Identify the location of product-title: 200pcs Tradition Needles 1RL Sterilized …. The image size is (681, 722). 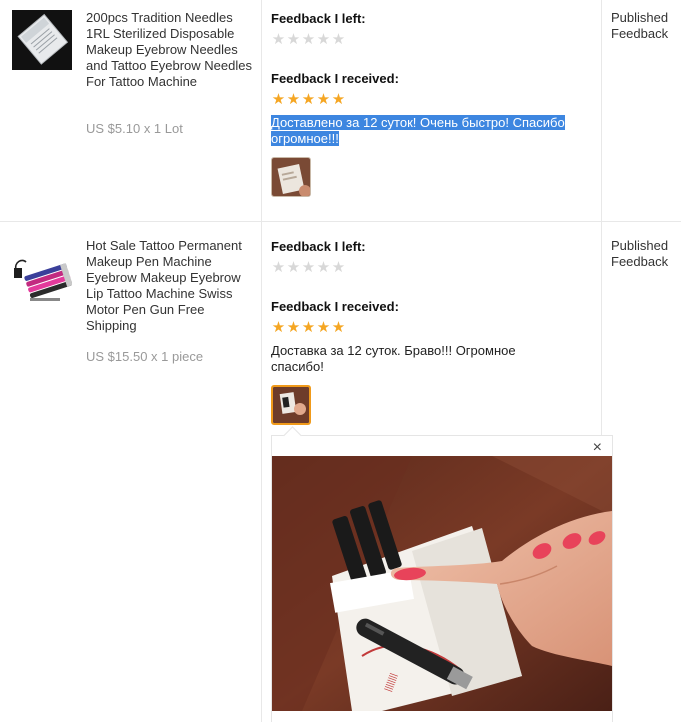
(169, 50).